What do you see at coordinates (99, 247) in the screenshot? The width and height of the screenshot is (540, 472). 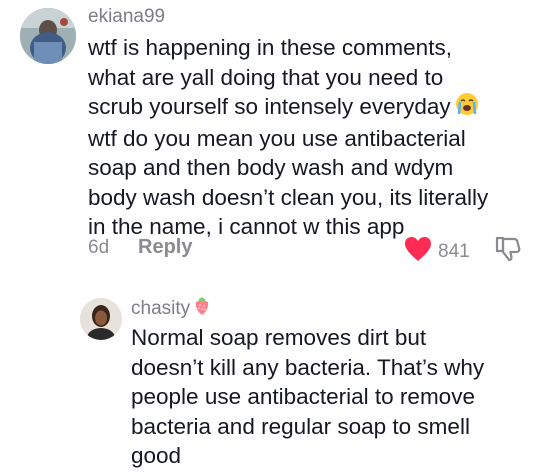 I see `comment-age: 6d` at bounding box center [99, 247].